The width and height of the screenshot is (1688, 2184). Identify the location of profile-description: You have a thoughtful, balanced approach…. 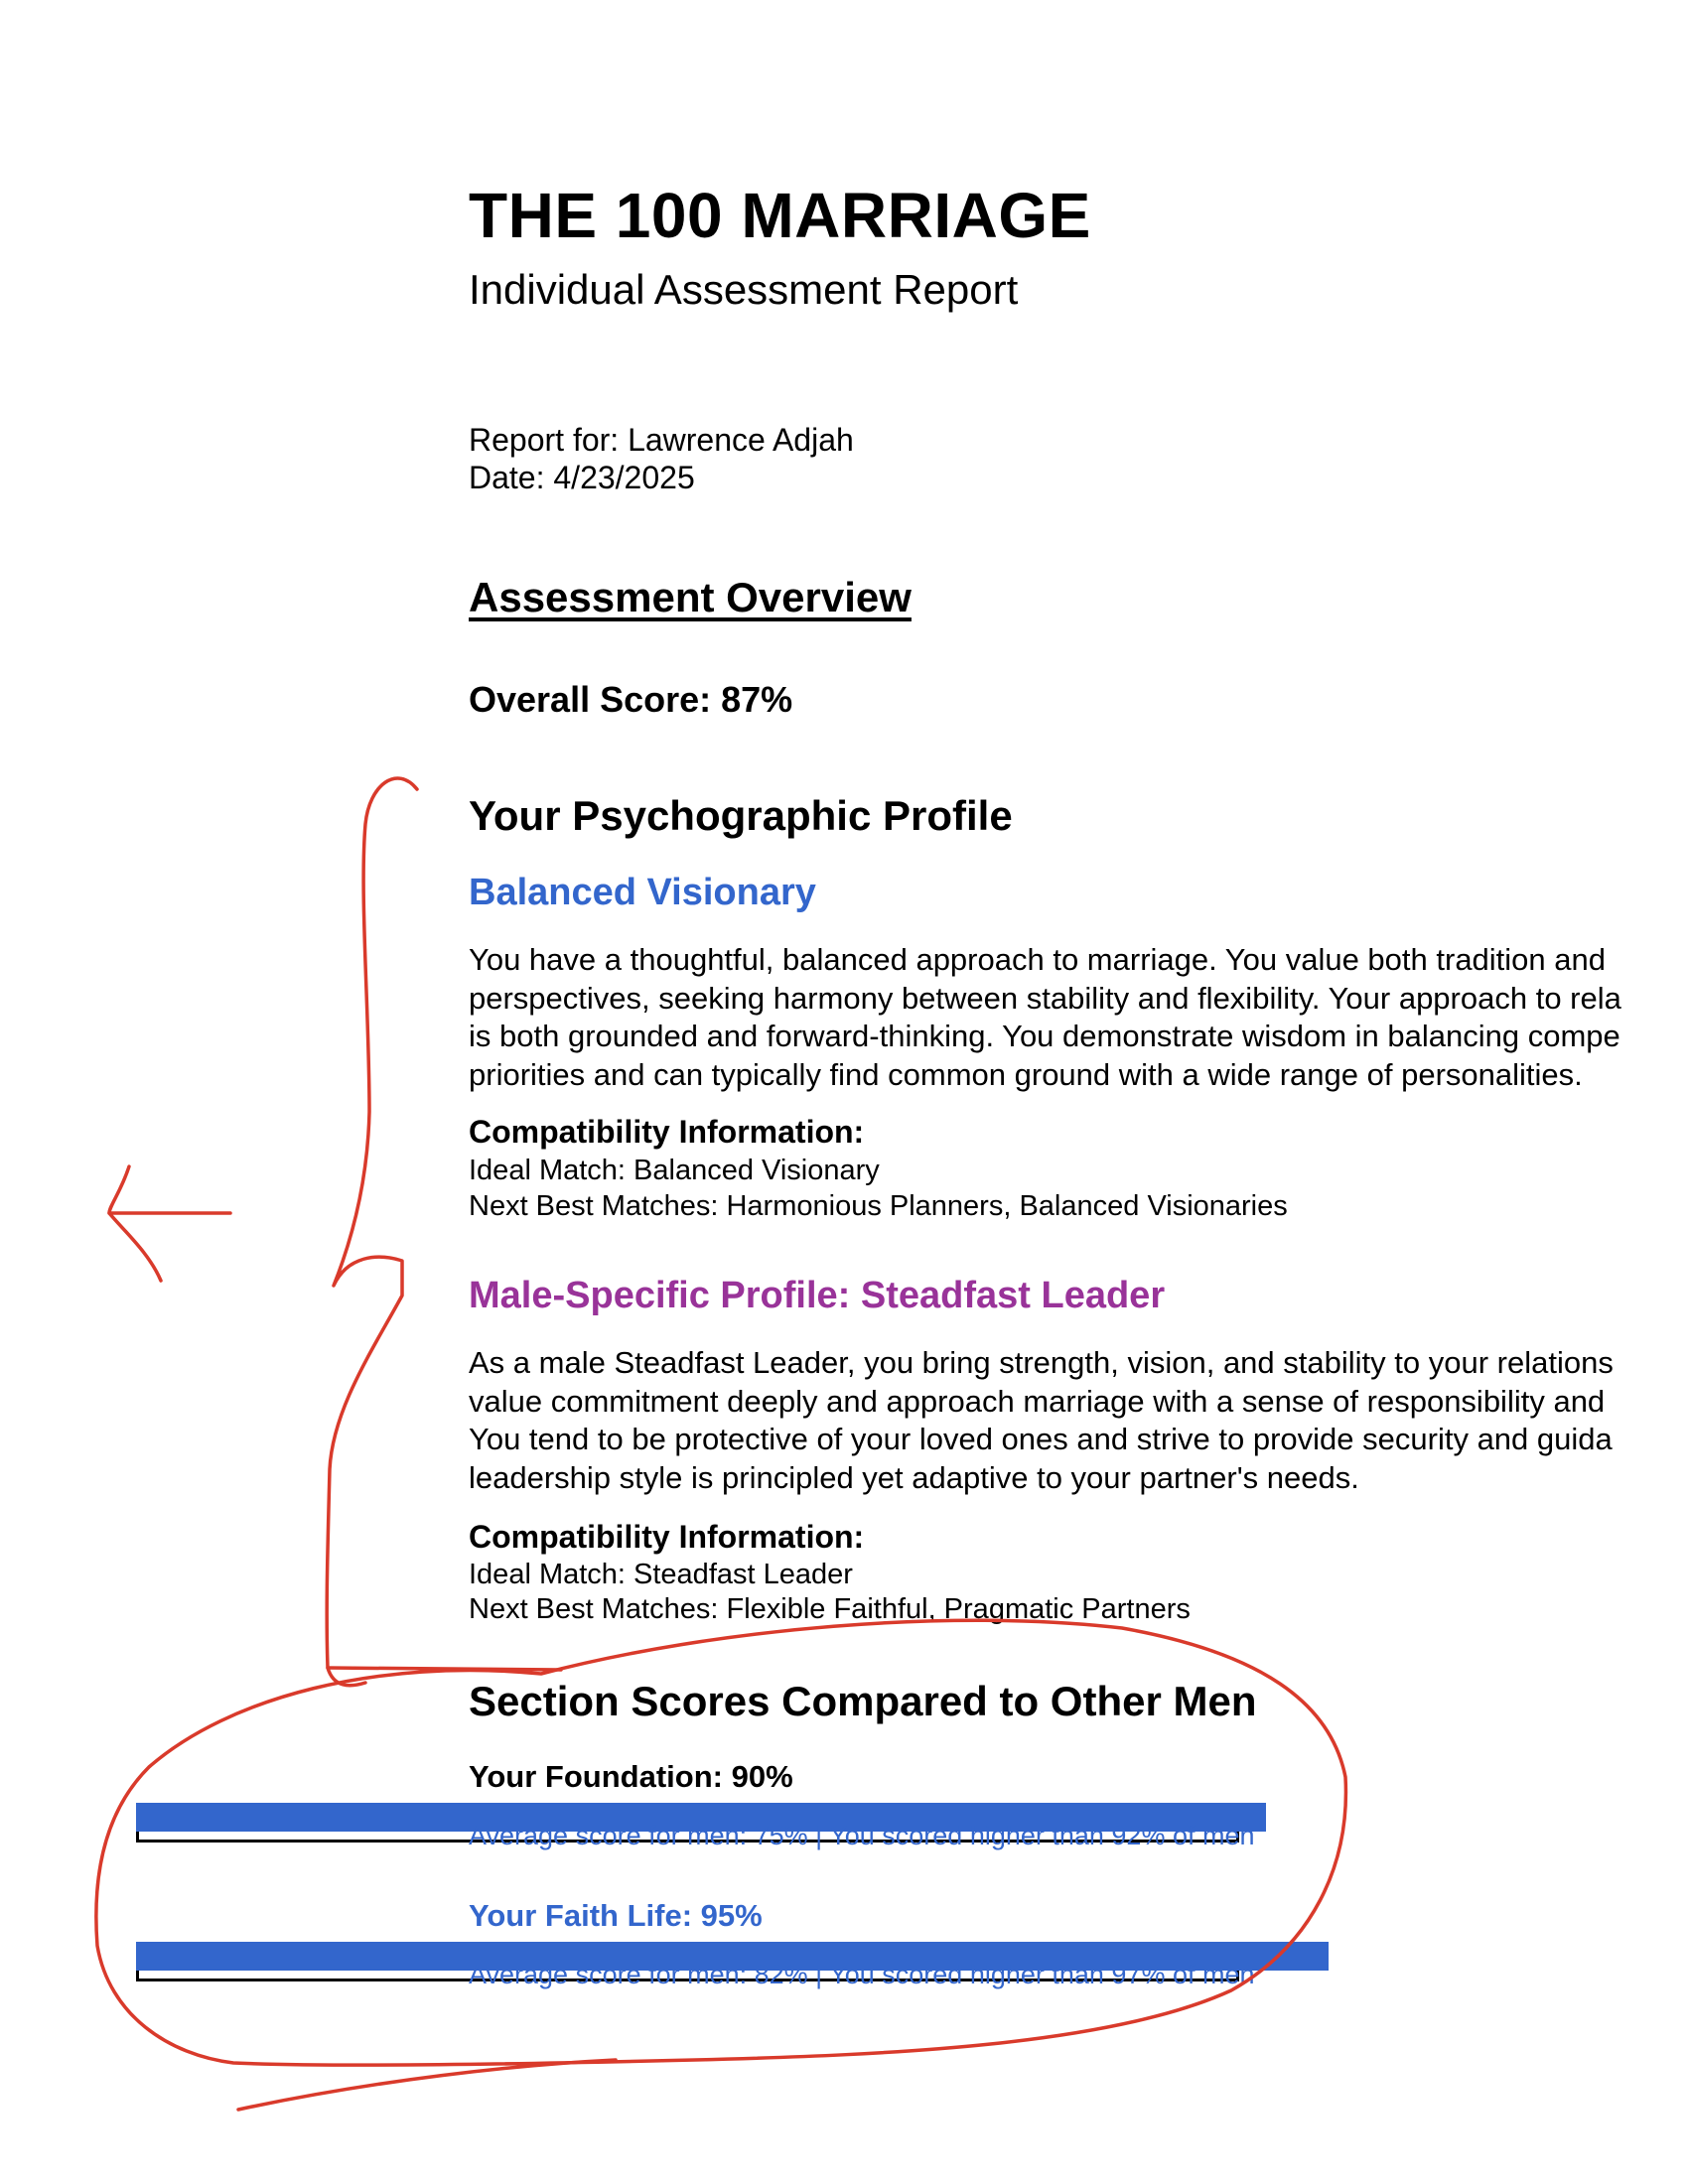
(1078, 1017).